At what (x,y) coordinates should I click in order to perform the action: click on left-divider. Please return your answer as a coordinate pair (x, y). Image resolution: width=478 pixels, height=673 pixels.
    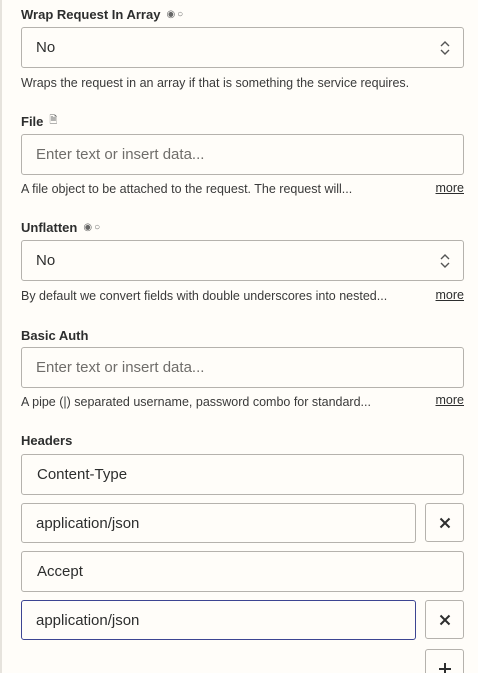
    Looking at the image, I should click on (1, 336).